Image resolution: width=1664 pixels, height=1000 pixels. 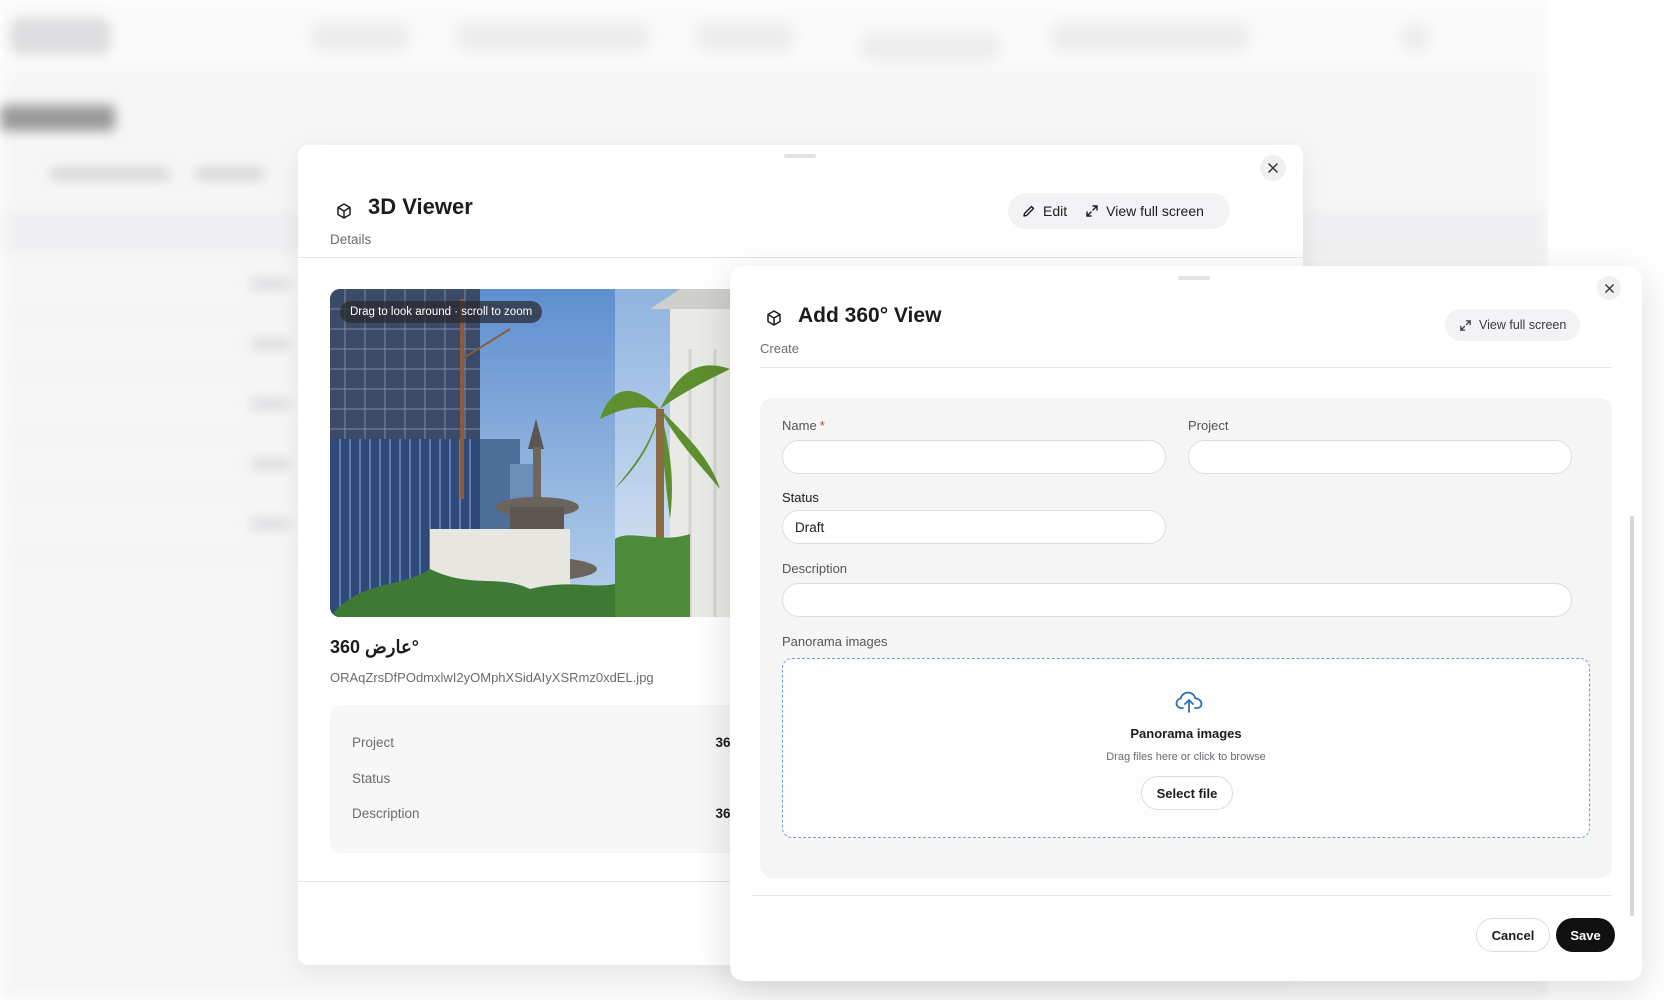 What do you see at coordinates (1523, 325) in the screenshot?
I see `create-fullscreen-label: View full screen` at bounding box center [1523, 325].